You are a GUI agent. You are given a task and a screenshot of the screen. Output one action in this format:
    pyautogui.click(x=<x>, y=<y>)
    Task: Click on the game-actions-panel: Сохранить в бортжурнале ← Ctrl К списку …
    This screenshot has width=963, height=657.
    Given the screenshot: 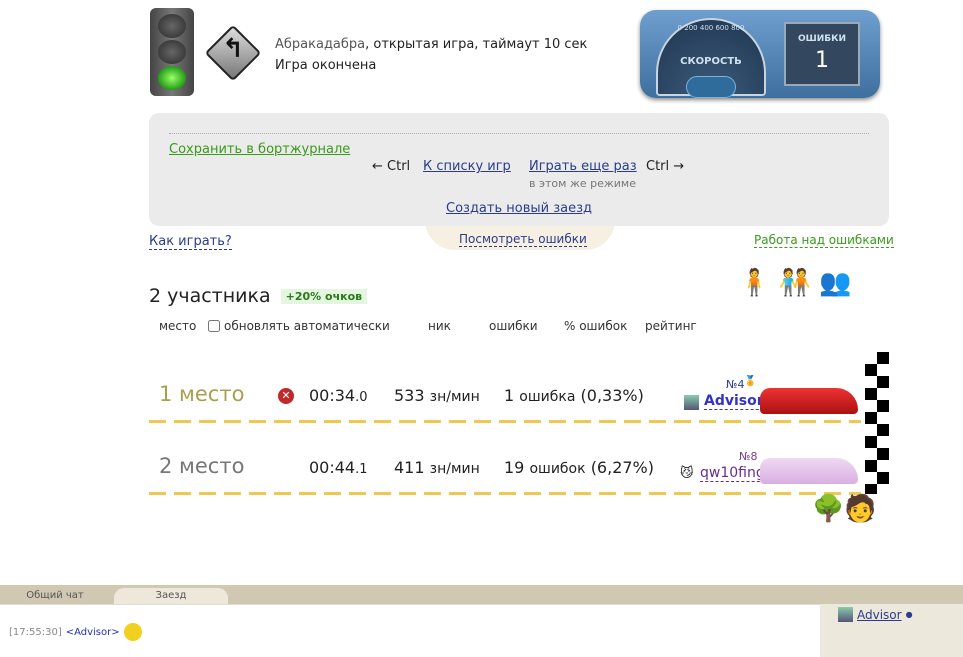 What is the action you would take?
    pyautogui.click(x=519, y=169)
    